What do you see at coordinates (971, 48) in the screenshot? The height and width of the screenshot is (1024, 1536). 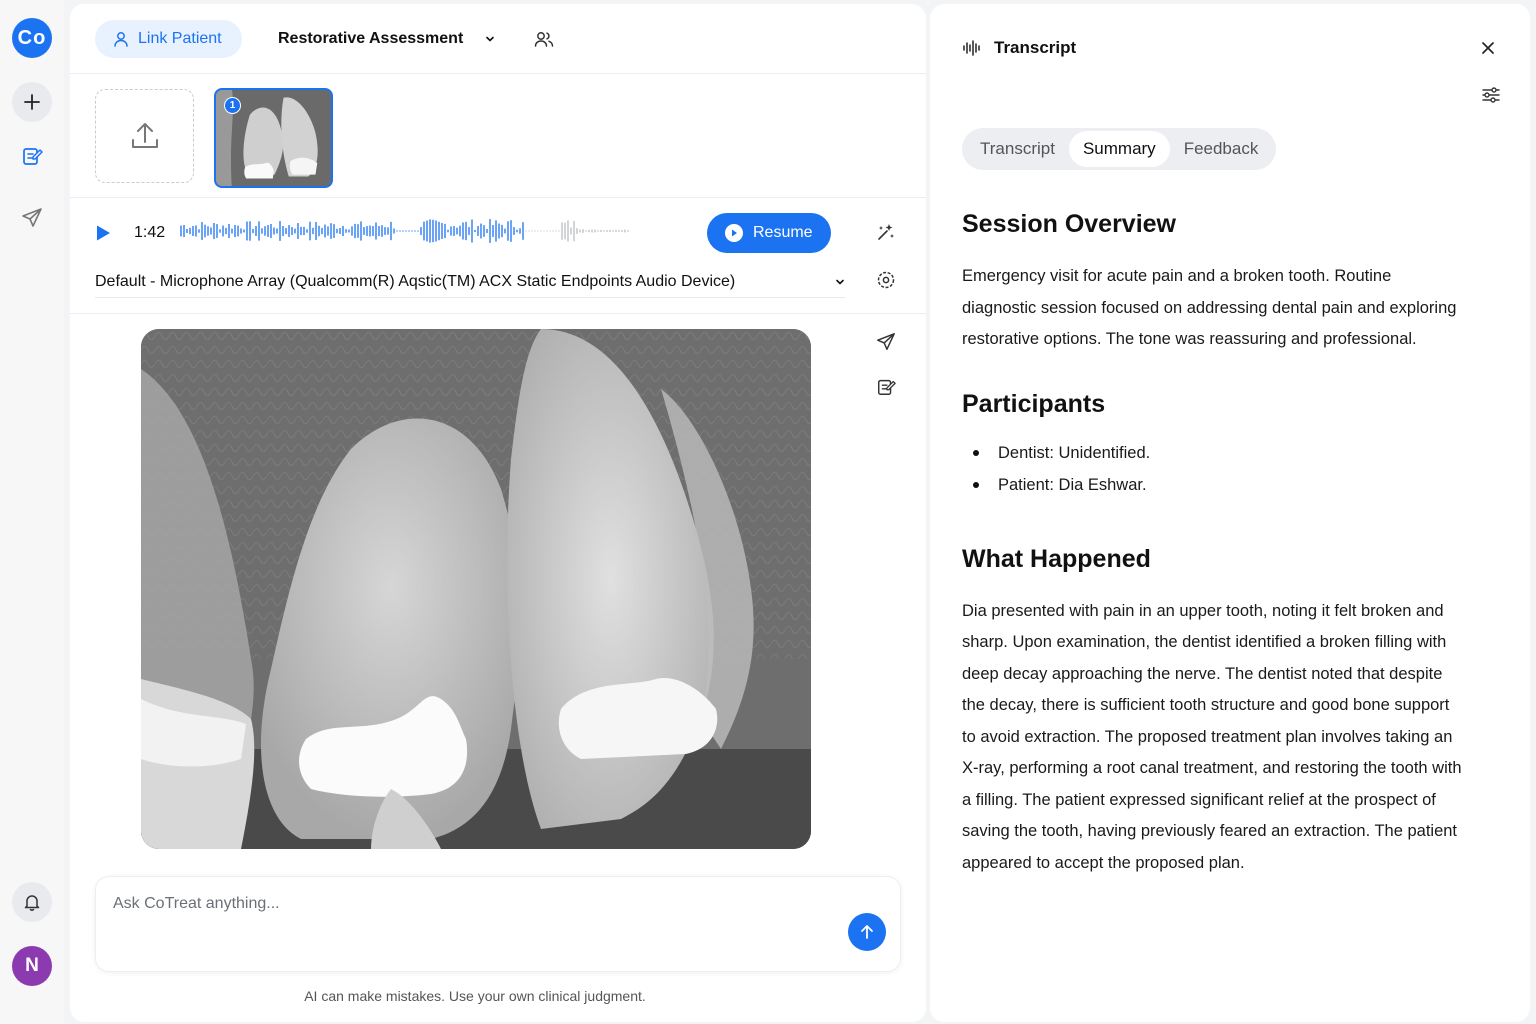 I see `waveform-icon` at bounding box center [971, 48].